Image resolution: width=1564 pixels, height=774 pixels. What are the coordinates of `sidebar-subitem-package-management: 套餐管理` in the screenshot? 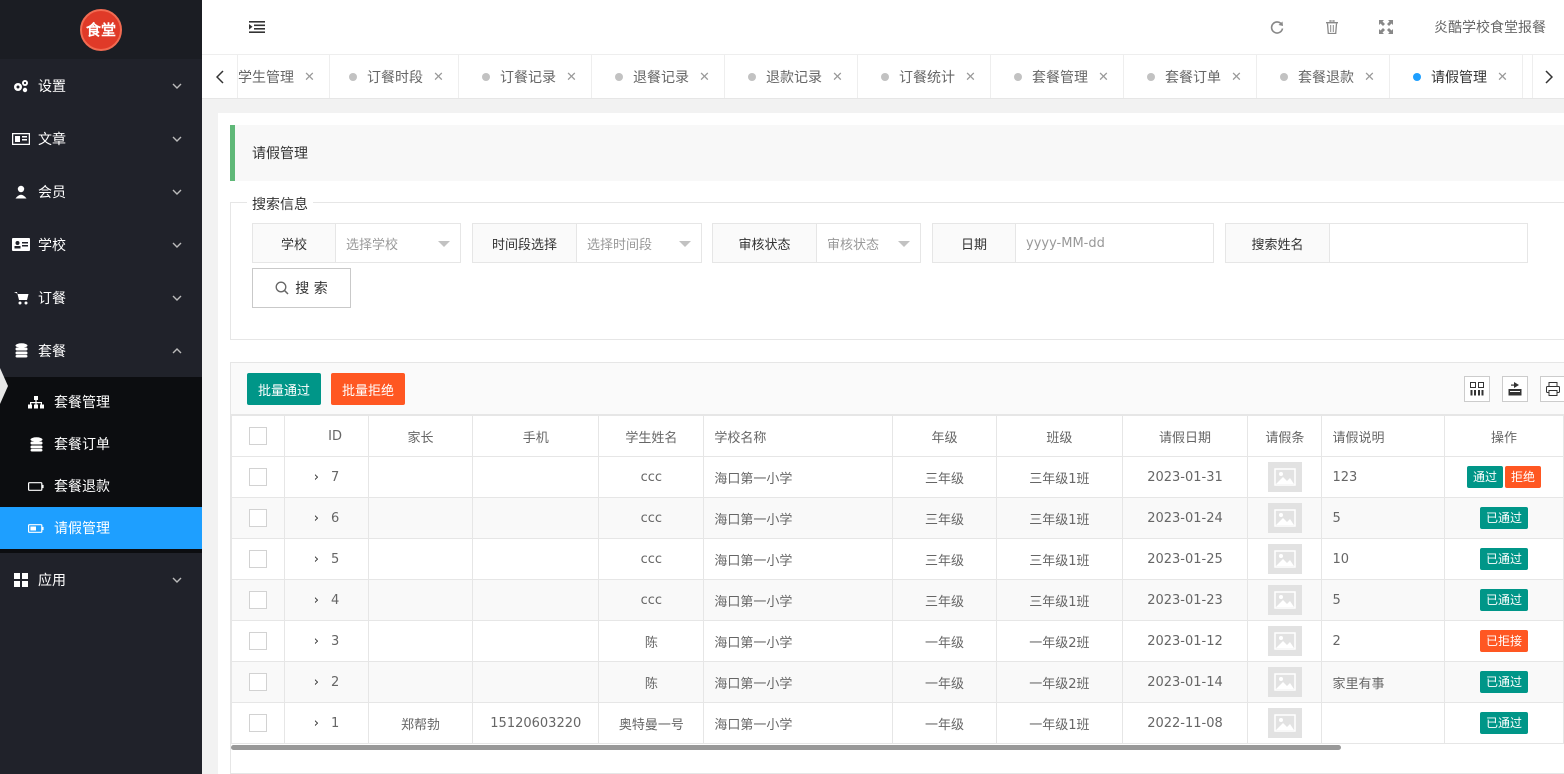 It's located at (101, 402).